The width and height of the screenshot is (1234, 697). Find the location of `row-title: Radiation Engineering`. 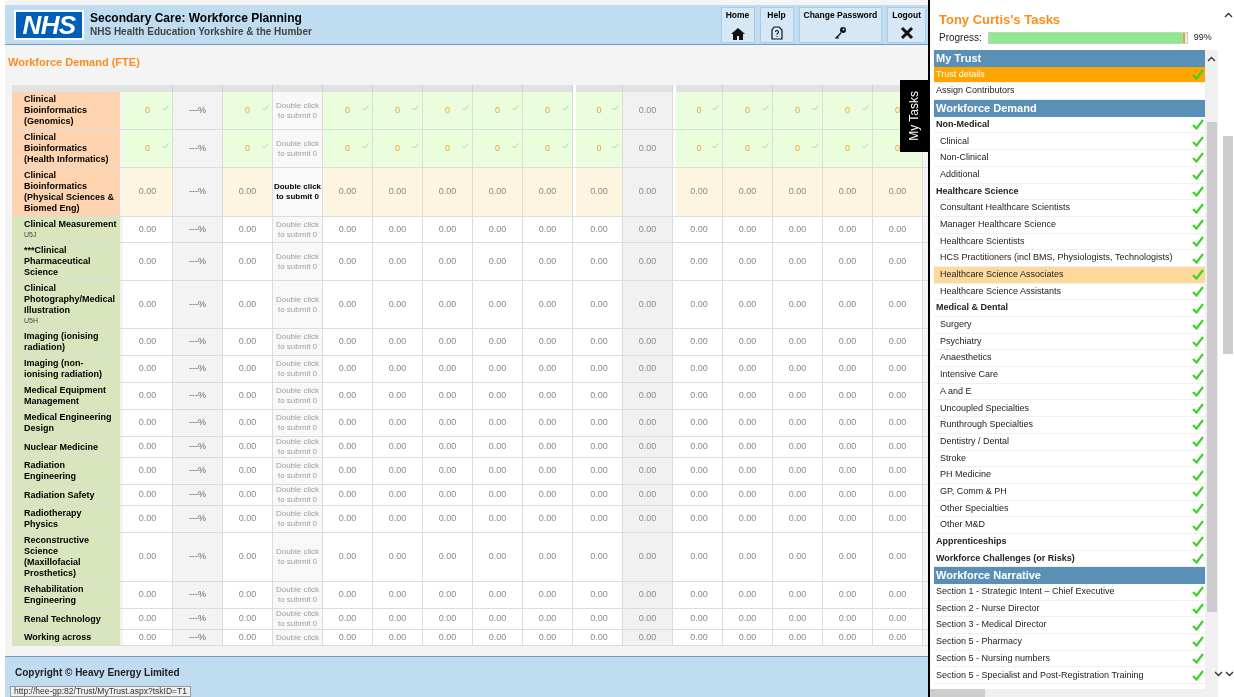

row-title: Radiation Engineering is located at coordinates (50, 471).